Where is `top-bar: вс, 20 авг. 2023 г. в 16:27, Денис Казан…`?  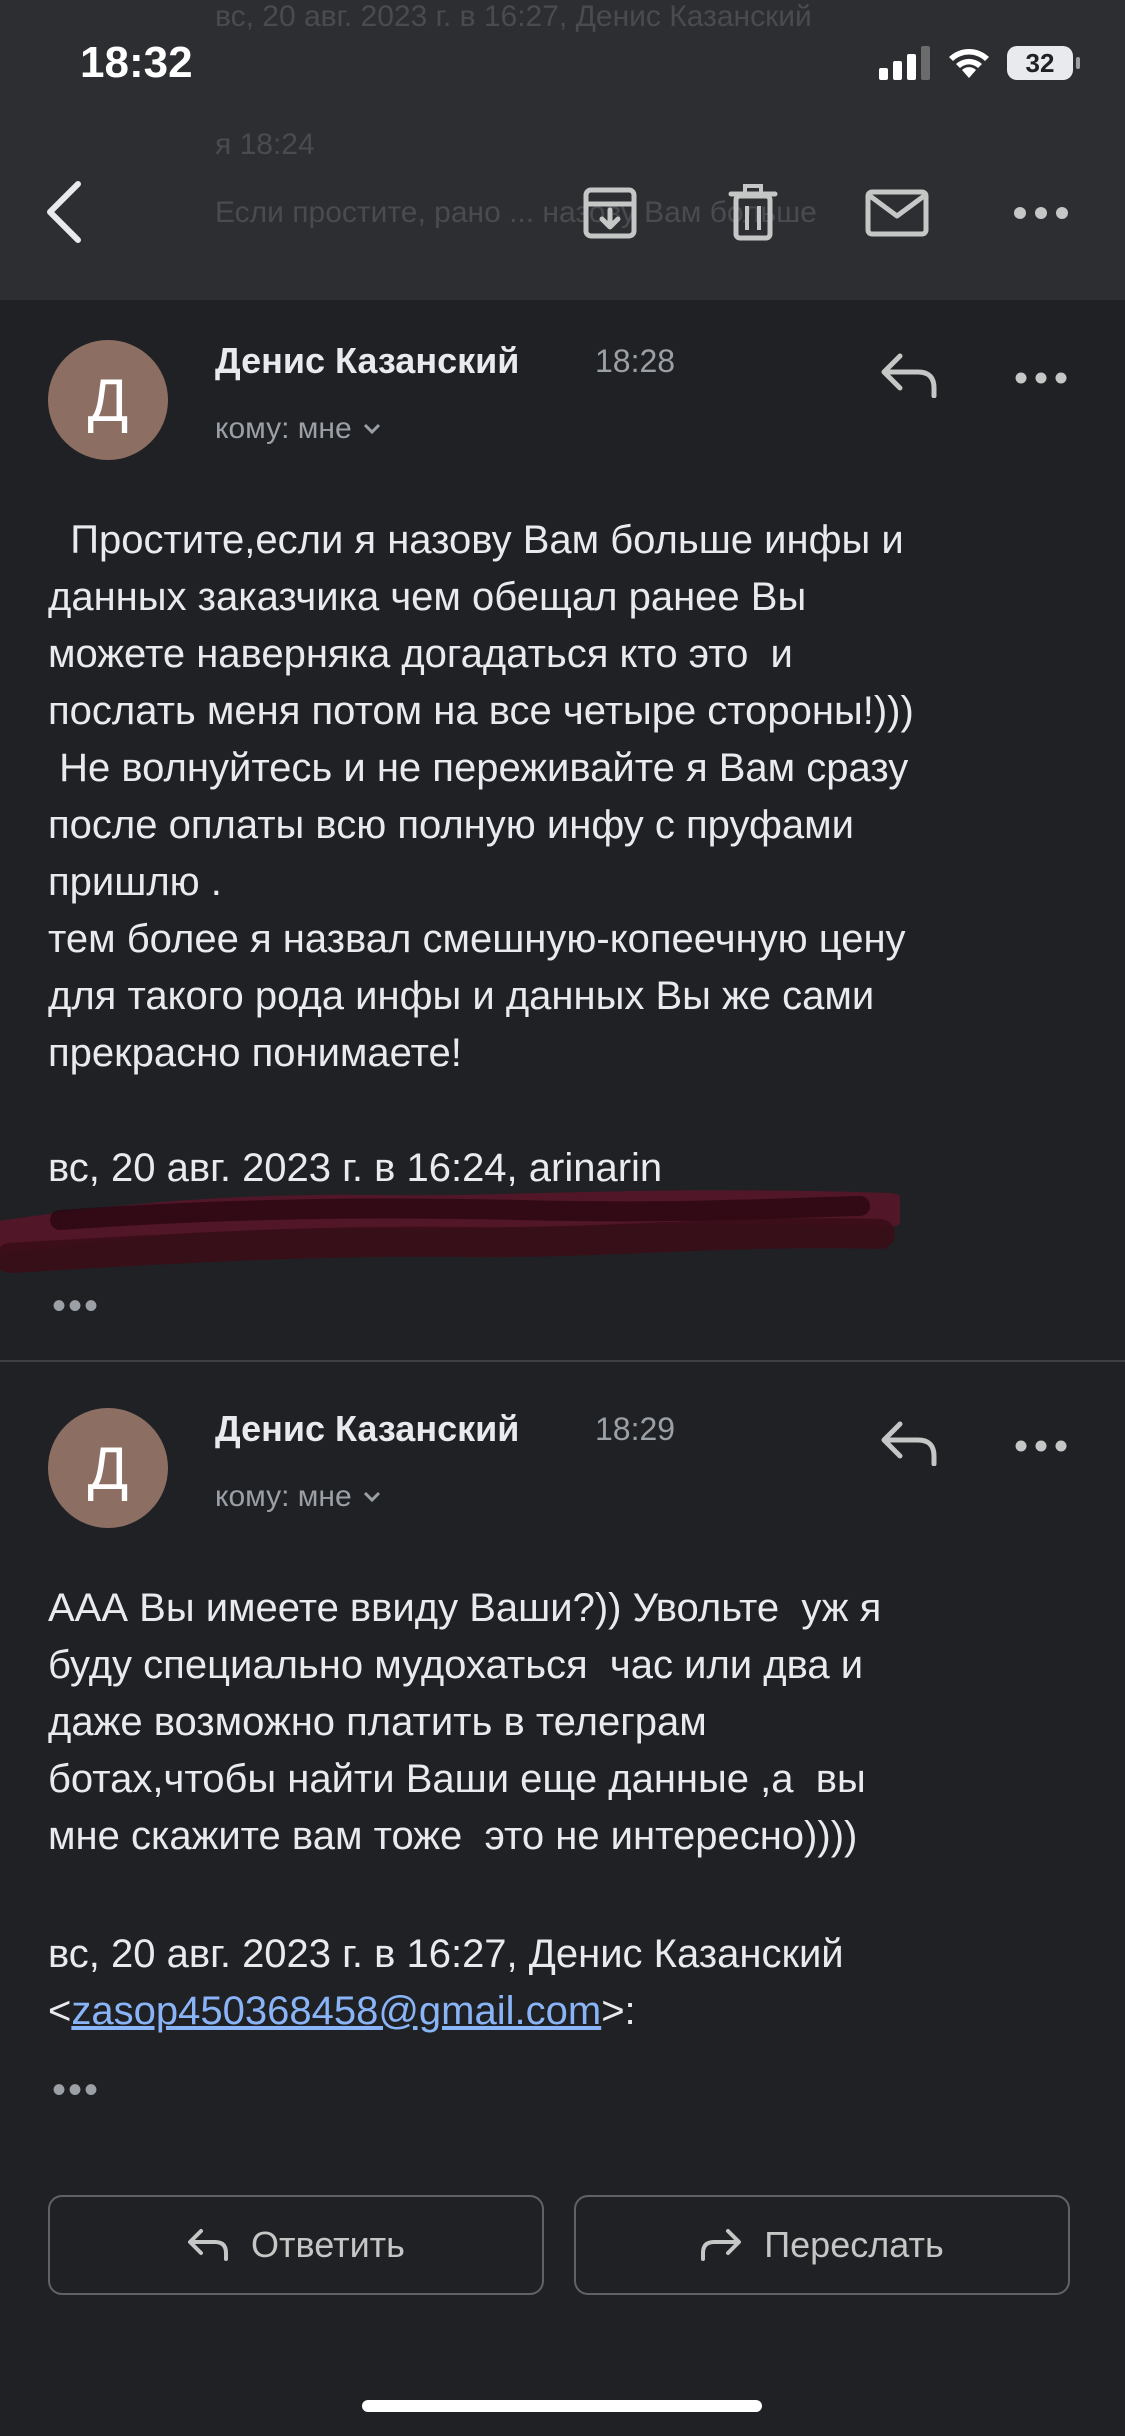
top-bar: вс, 20 авг. 2023 г. в 16:27, Денис Казан… is located at coordinates (562, 150).